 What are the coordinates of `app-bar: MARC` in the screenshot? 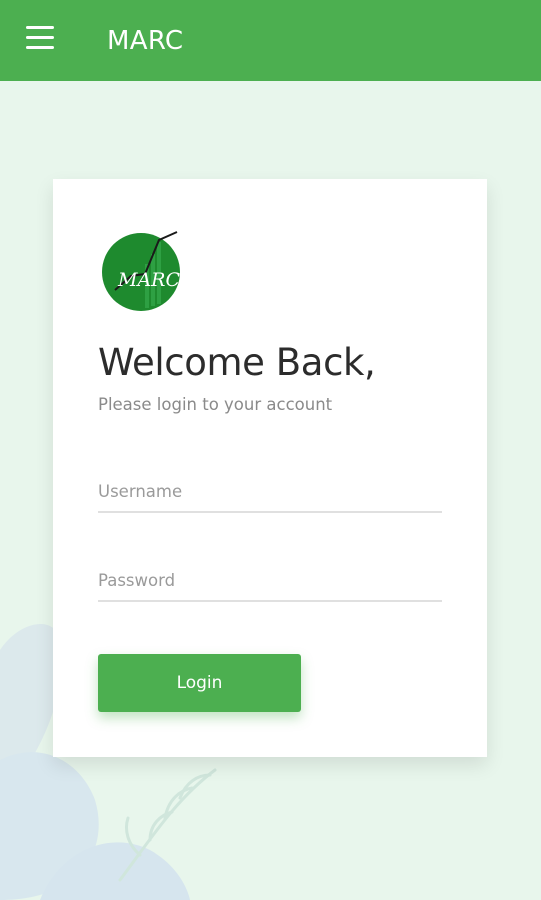 It's located at (270, 40).